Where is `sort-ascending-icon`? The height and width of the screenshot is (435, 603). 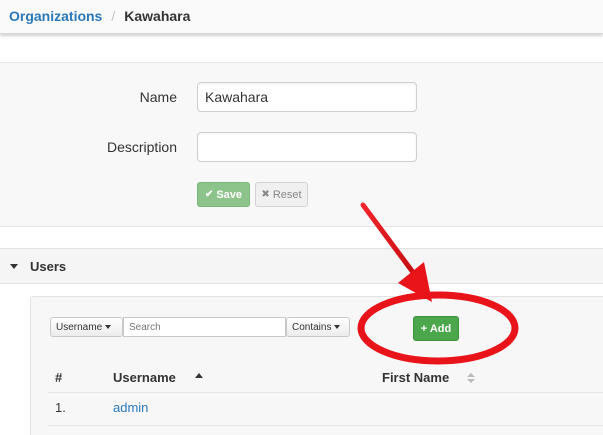 sort-ascending-icon is located at coordinates (199, 375).